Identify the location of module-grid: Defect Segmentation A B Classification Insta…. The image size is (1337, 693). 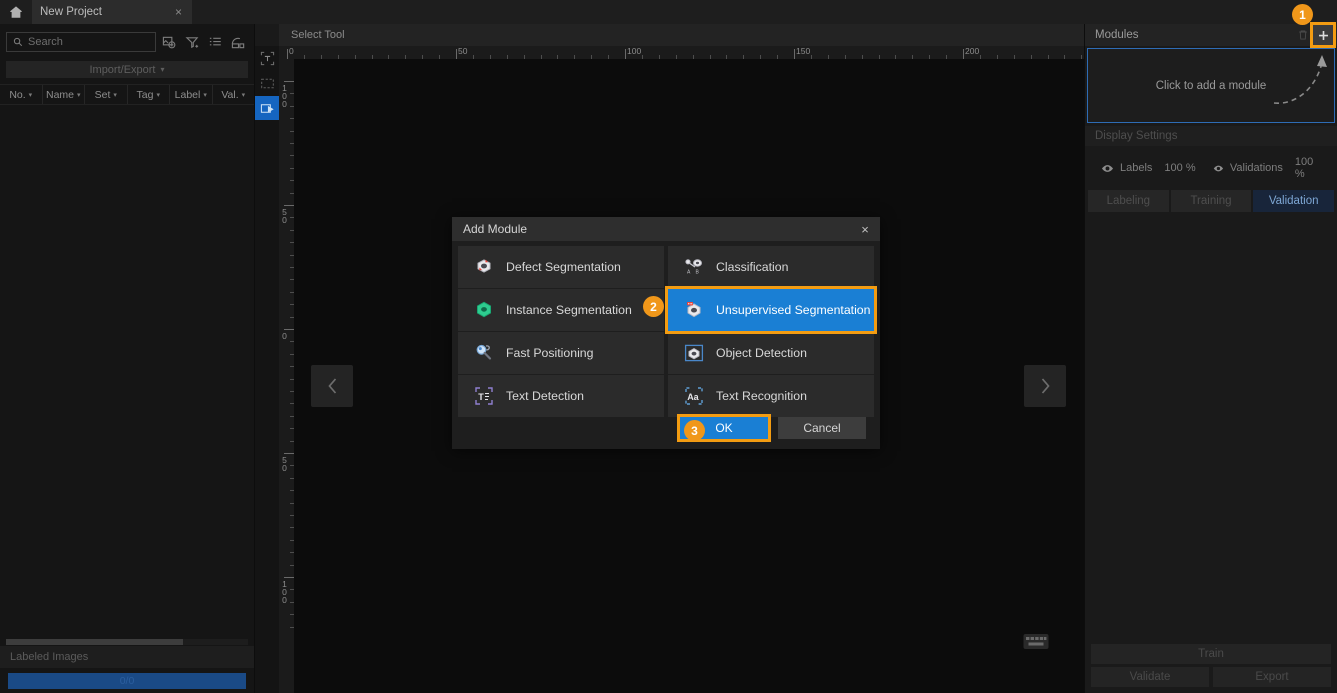
(666, 329).